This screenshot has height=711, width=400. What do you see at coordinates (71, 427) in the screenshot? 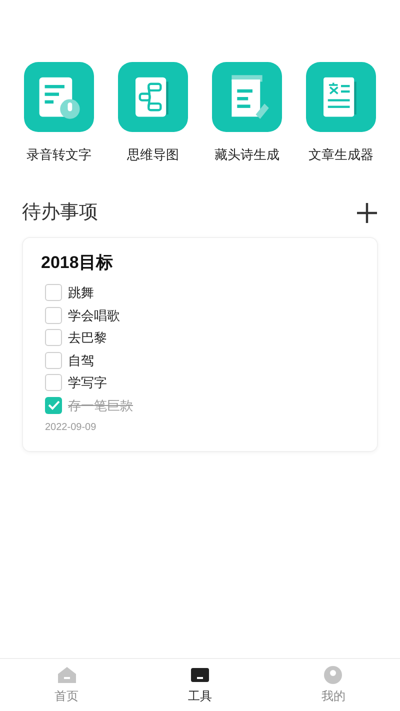
I see `date-text: 2022-09-09` at bounding box center [71, 427].